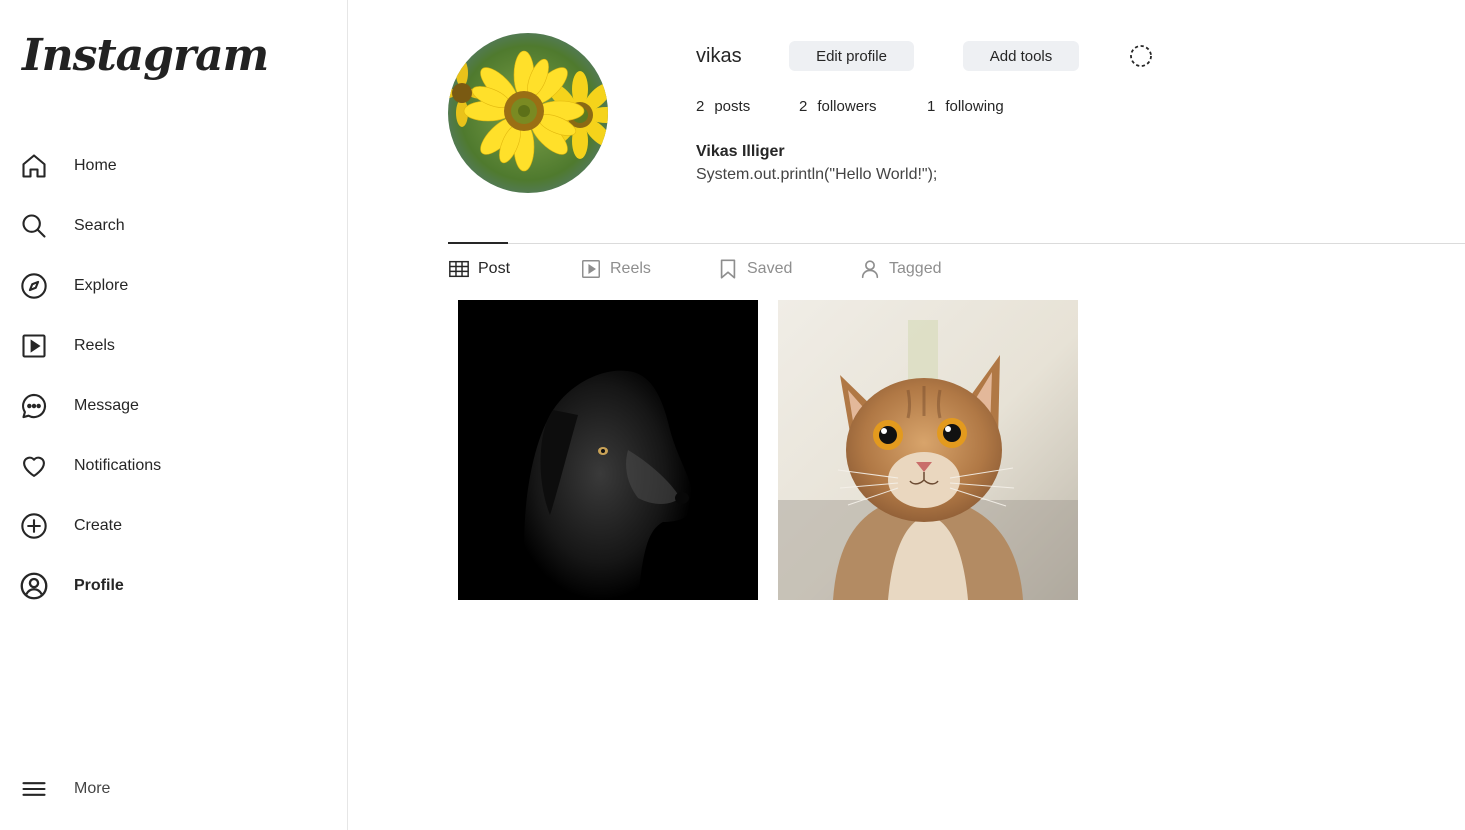  Describe the element at coordinates (1141, 56) in the screenshot. I see `loading-spinner-icon` at that location.